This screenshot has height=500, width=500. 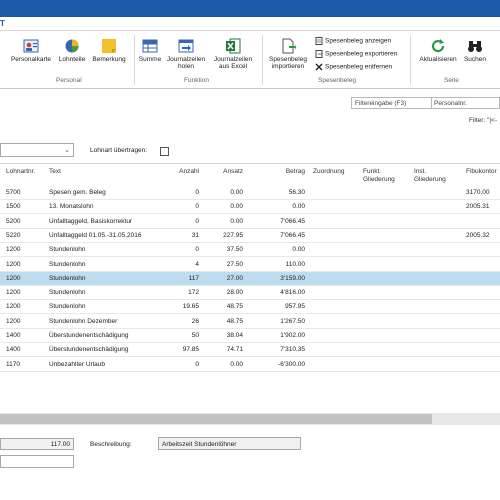 What do you see at coordinates (190, 350) in the screenshot?
I see `cell-anzahl: 97.85` at bounding box center [190, 350].